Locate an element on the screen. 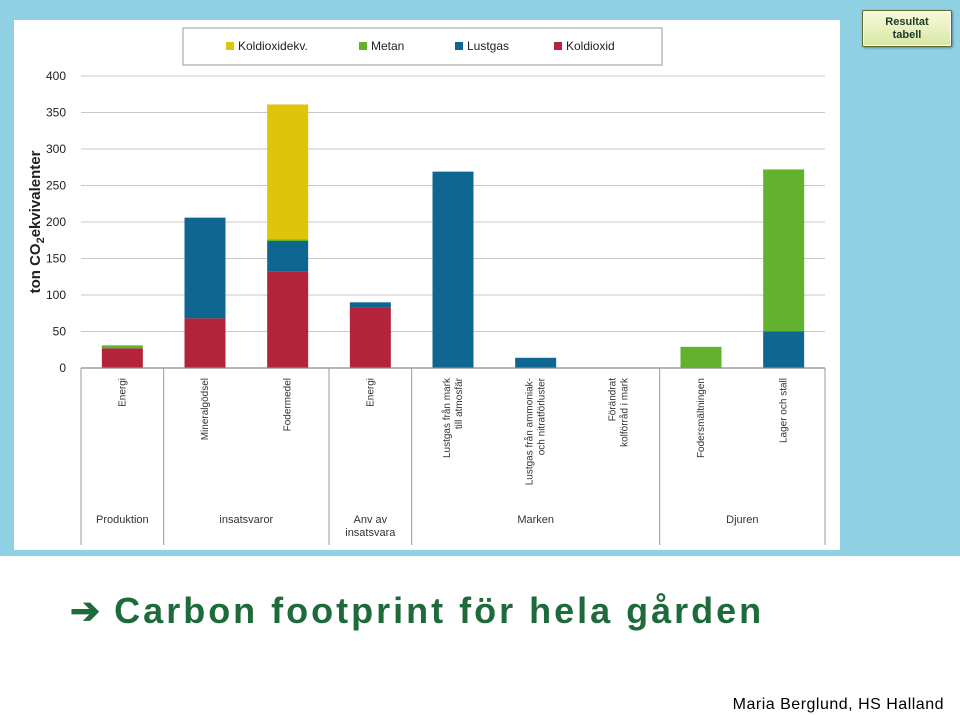  x-category-label: Fodersmältningen is located at coordinates (701, 418).